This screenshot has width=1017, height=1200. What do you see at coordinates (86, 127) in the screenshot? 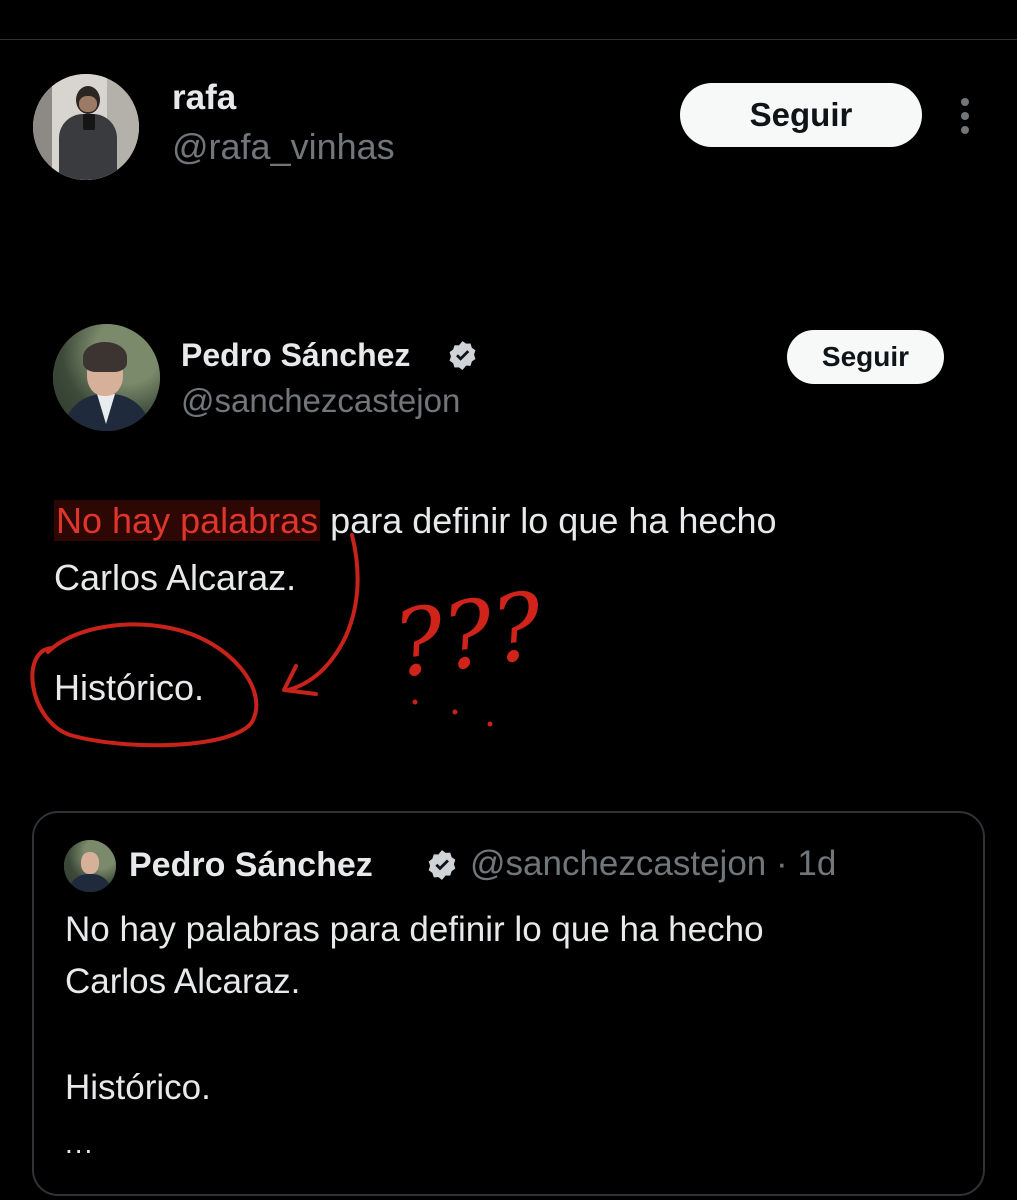
I see `author-avatar` at bounding box center [86, 127].